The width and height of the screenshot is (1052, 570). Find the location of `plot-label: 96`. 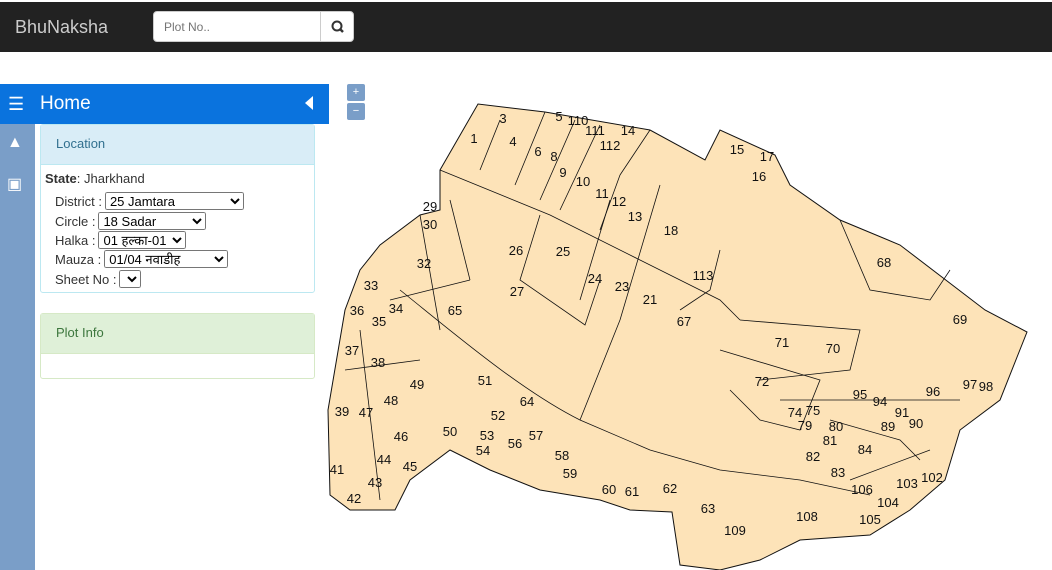

plot-label: 96 is located at coordinates (933, 391).